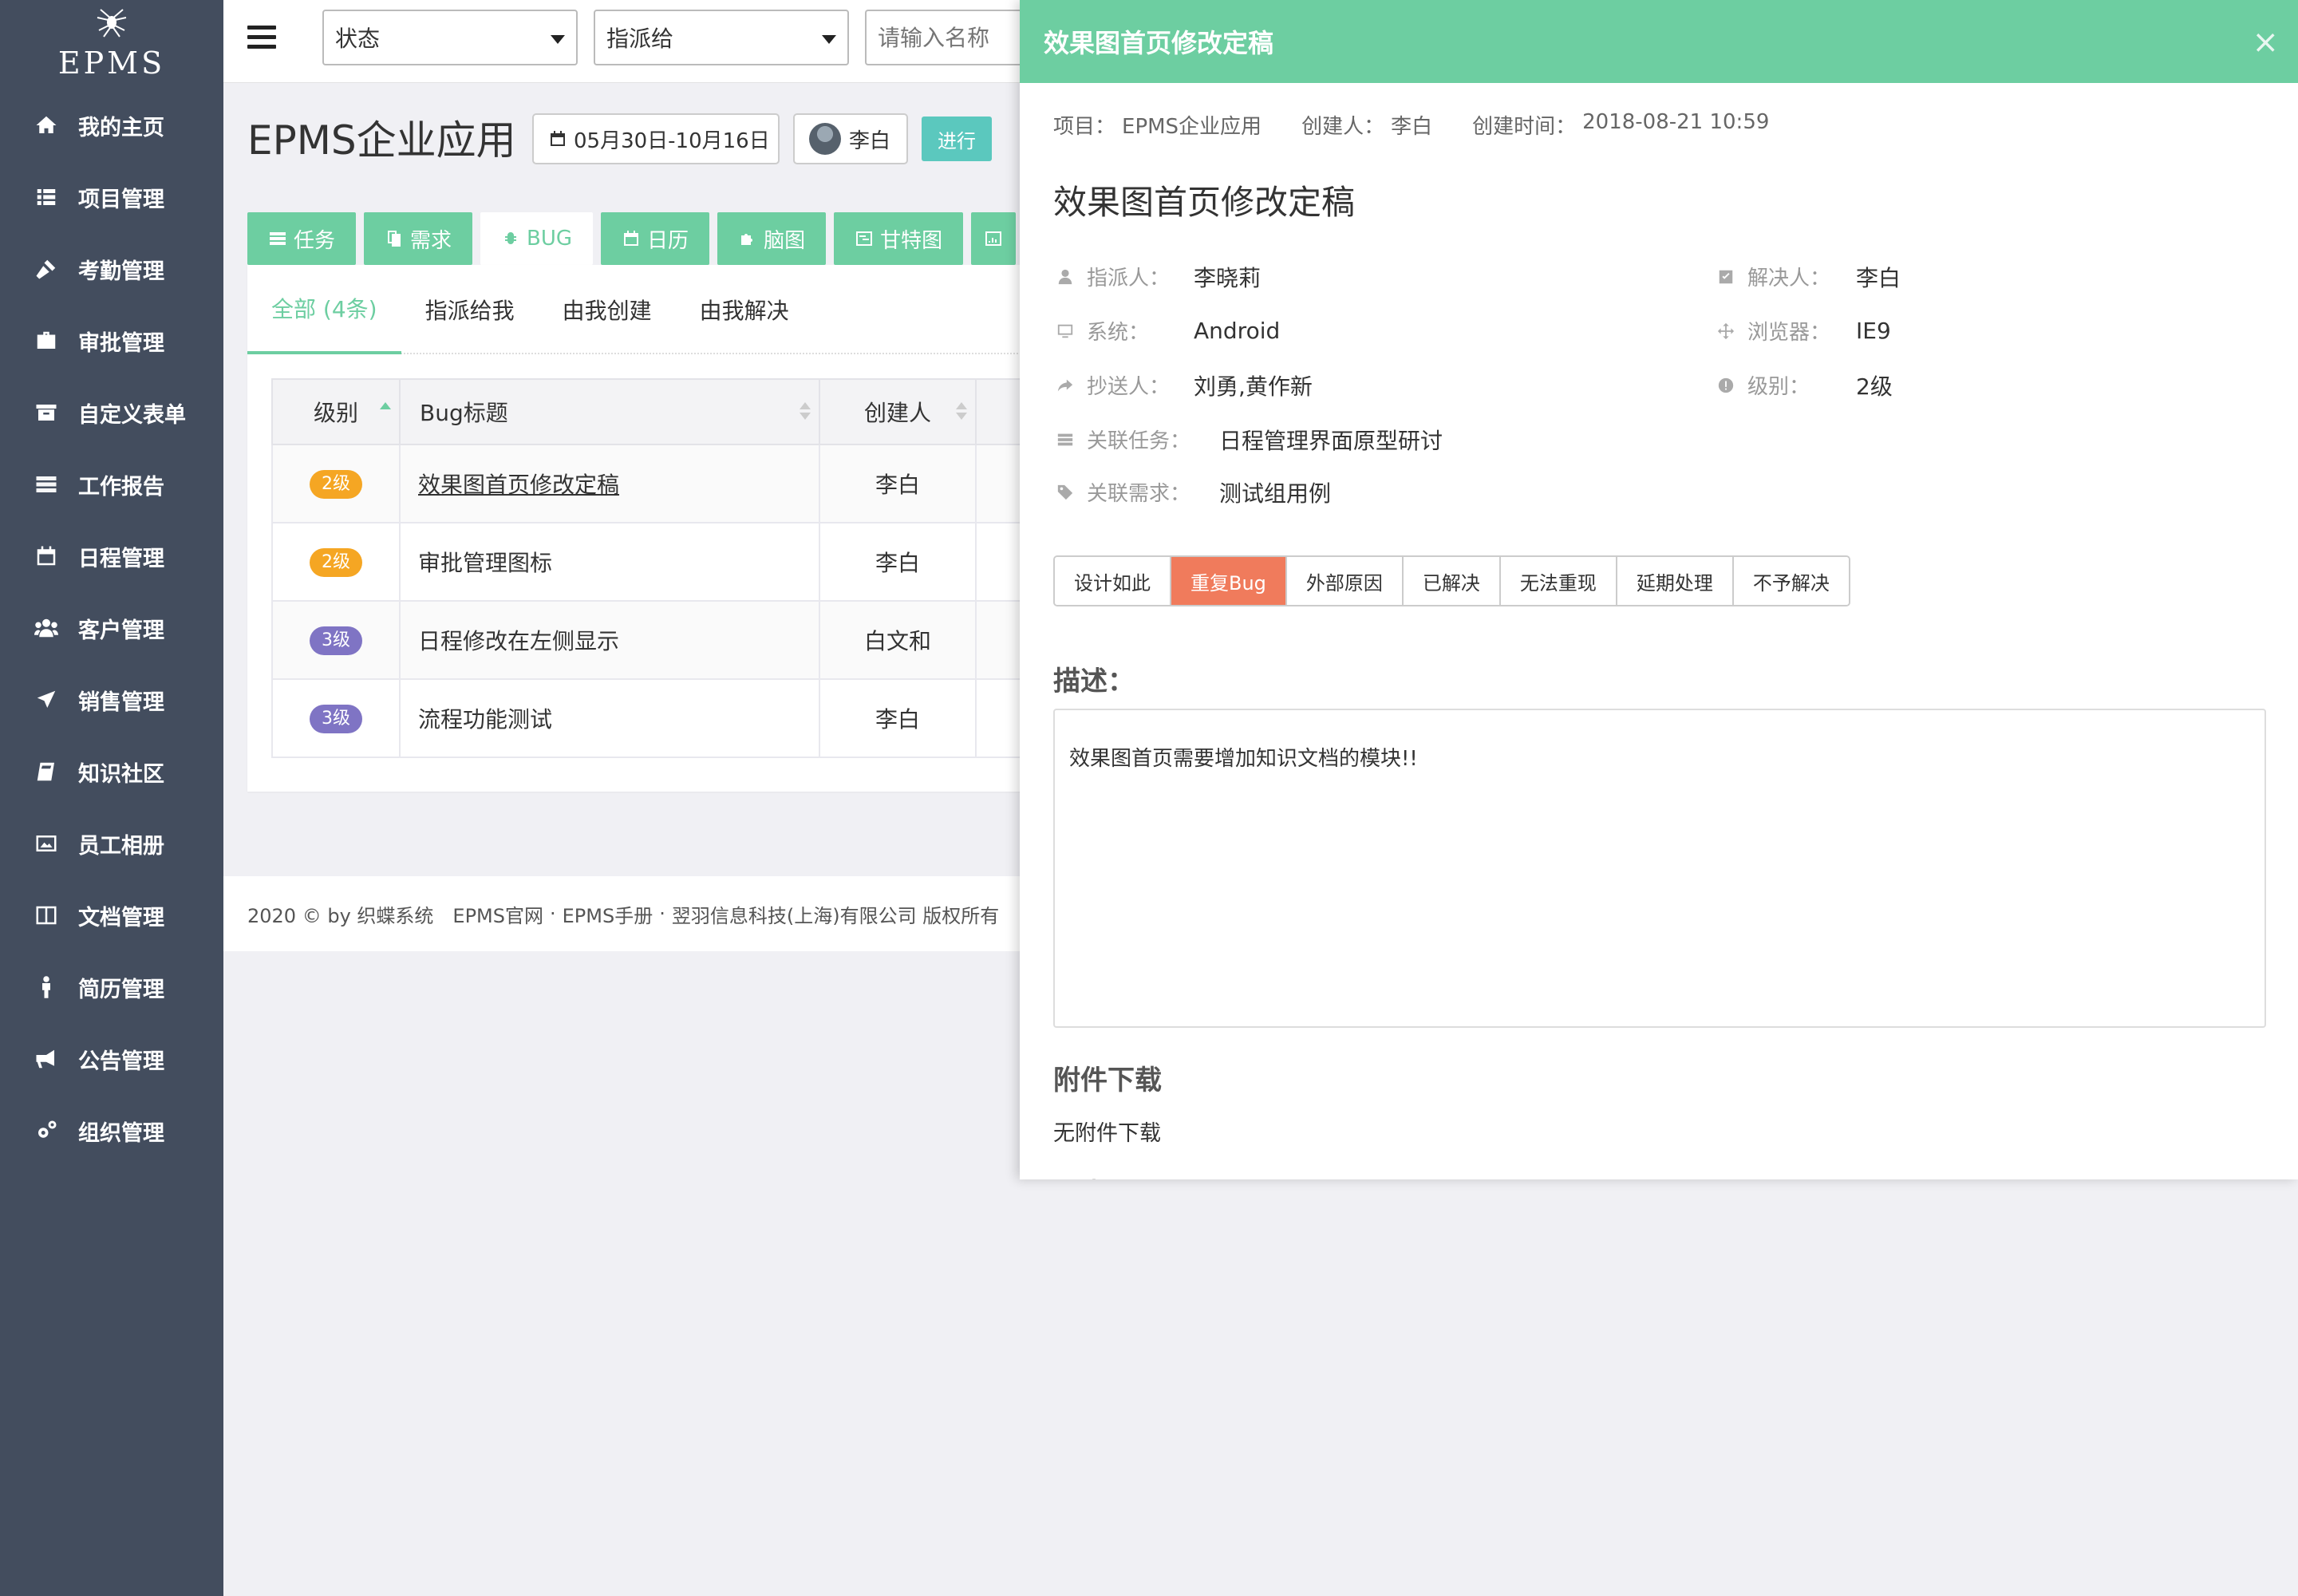 This screenshot has width=2298, height=1596. I want to click on field-resolver: 解决人： 李白, so click(1808, 276).